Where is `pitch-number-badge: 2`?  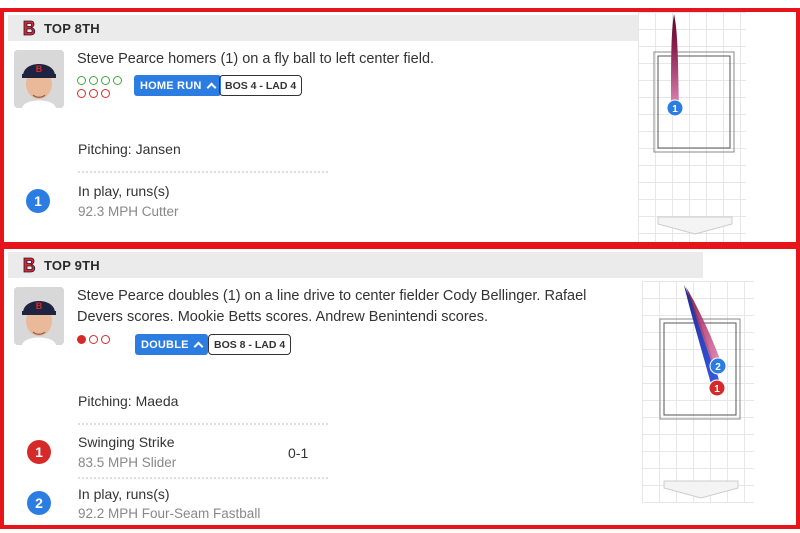
pitch-number-badge: 2 is located at coordinates (39, 503).